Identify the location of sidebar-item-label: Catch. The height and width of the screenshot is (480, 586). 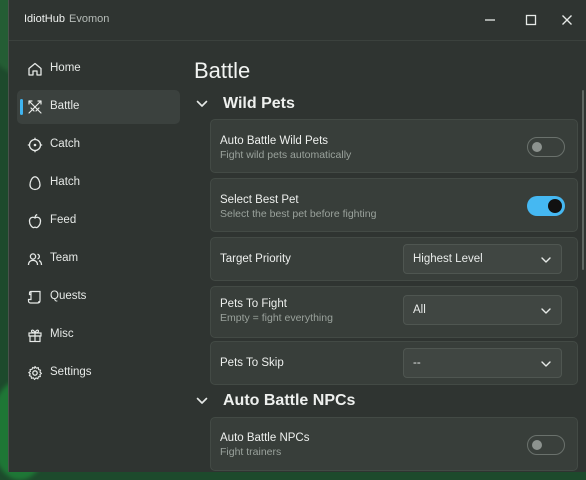
(65, 144).